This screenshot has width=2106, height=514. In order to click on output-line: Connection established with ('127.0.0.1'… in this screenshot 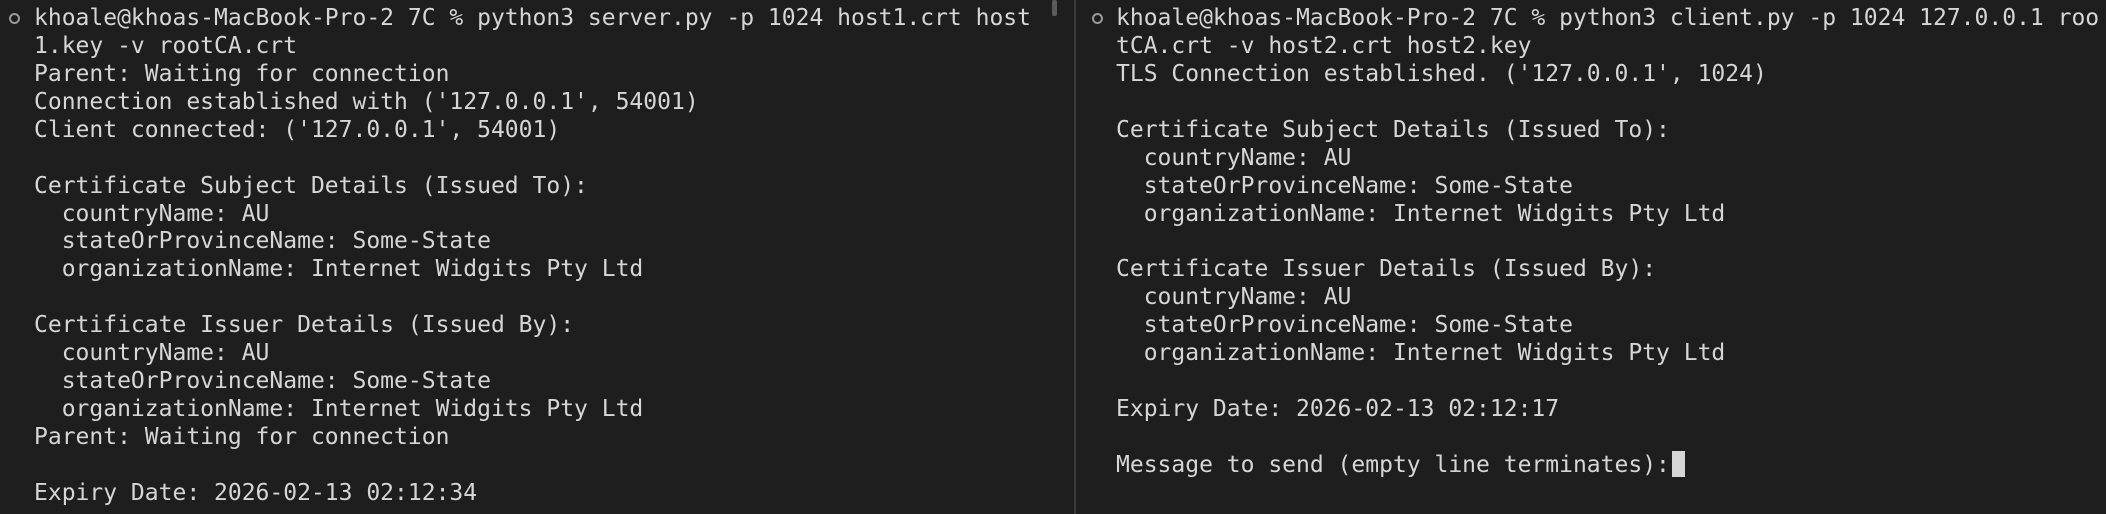, I will do `click(366, 101)`.